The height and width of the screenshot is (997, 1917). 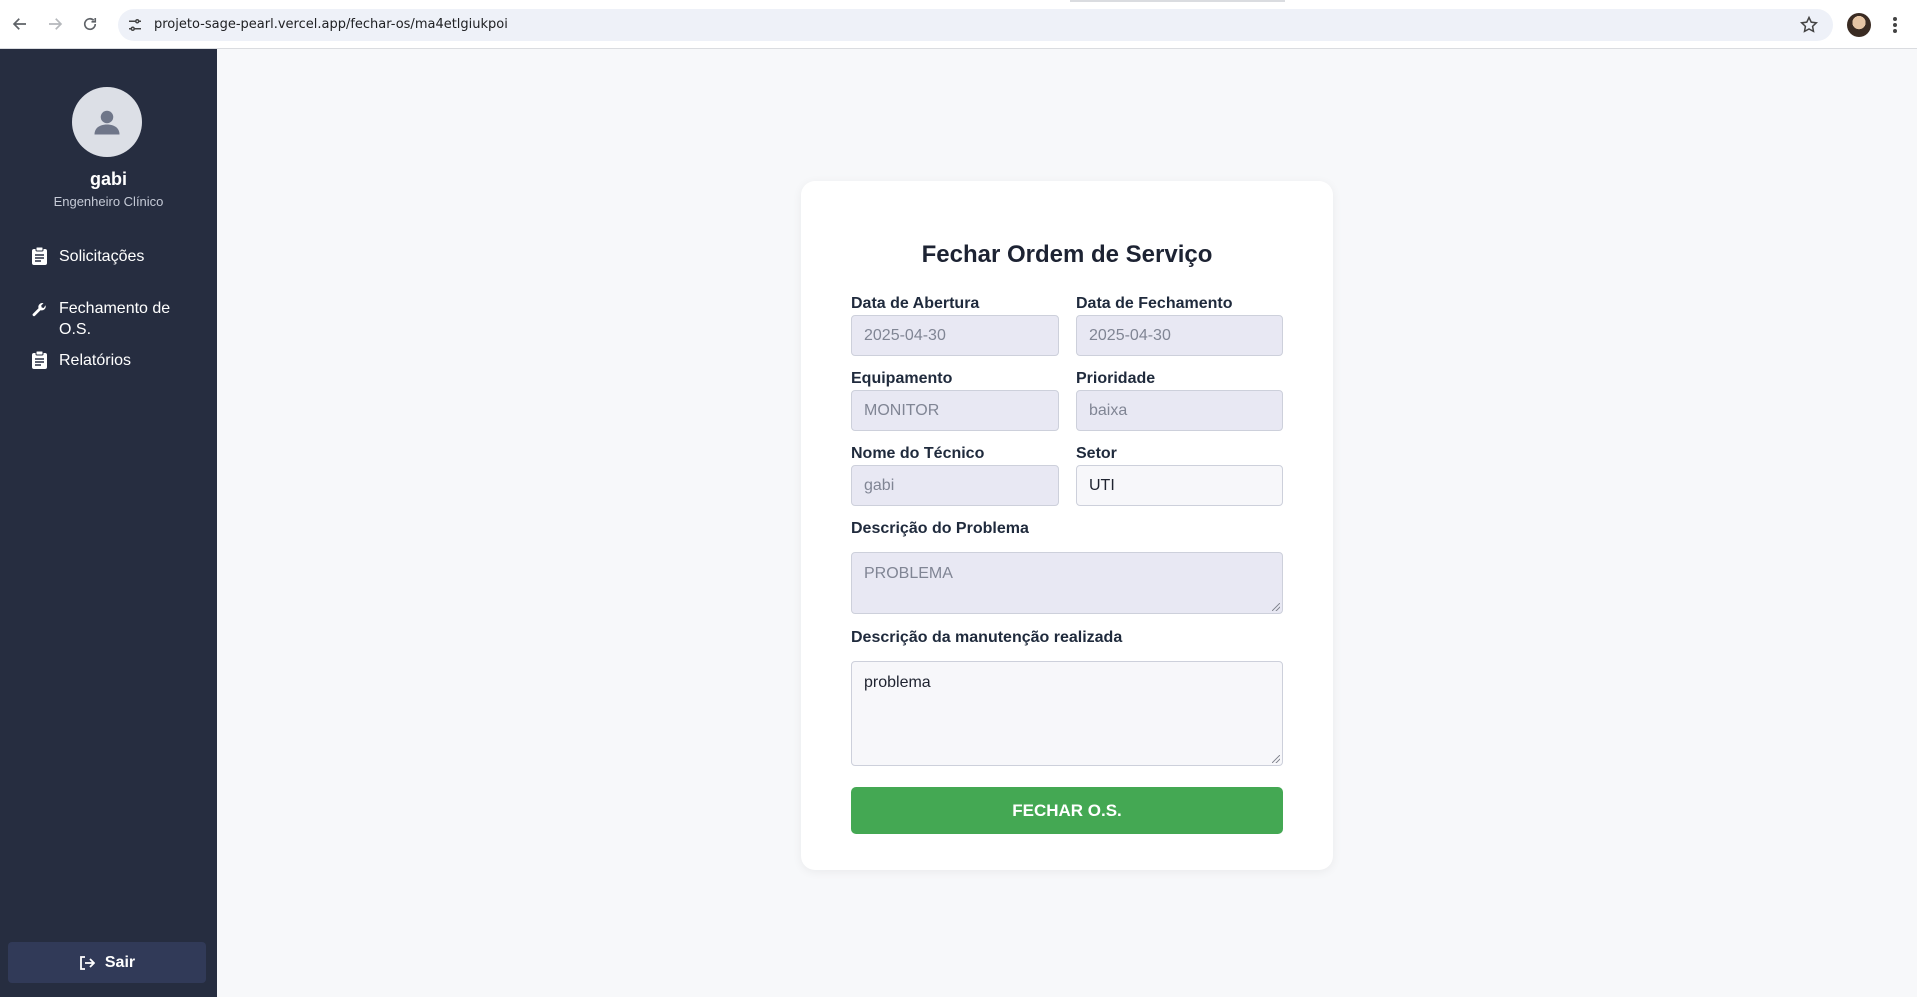 What do you see at coordinates (1177, 1) in the screenshot?
I see `tab-strip` at bounding box center [1177, 1].